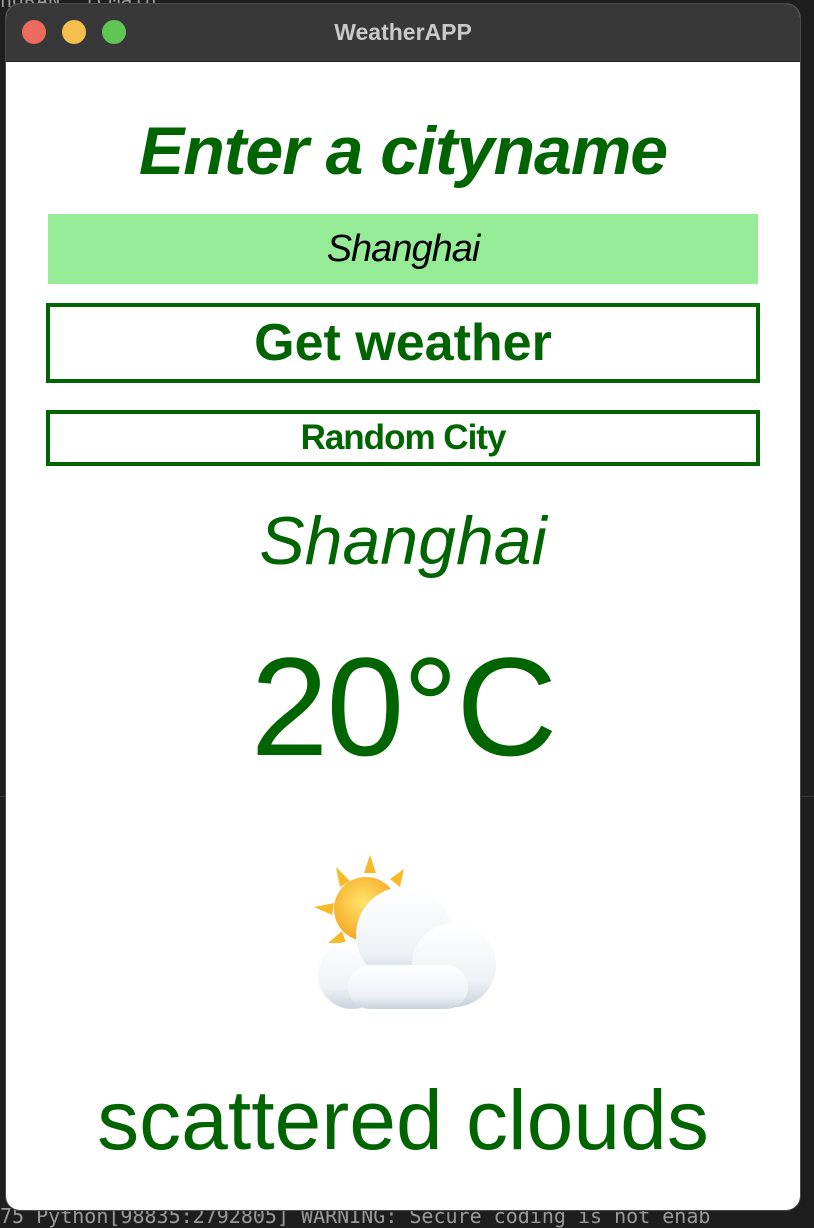 The width and height of the screenshot is (814, 1228). I want to click on result-description: scattered clouds, so click(403, 1120).